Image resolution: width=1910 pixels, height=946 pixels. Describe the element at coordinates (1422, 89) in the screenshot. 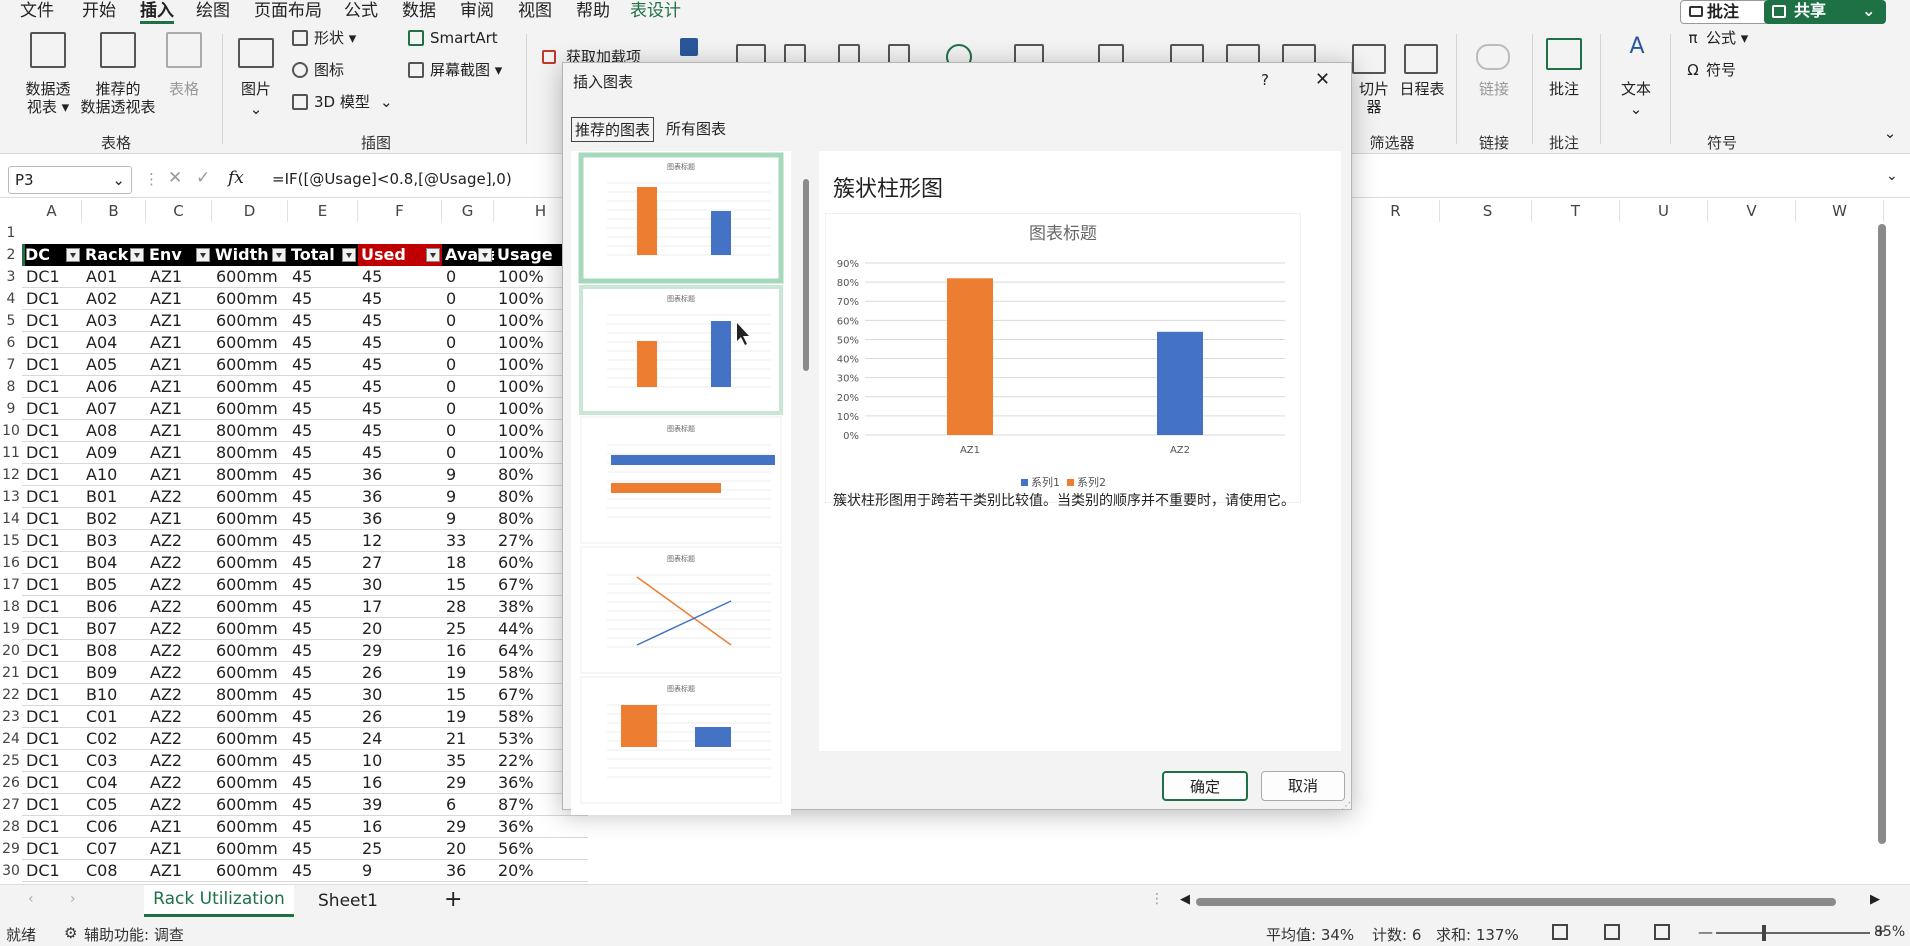

I see `timeline-button: 日程表` at that location.